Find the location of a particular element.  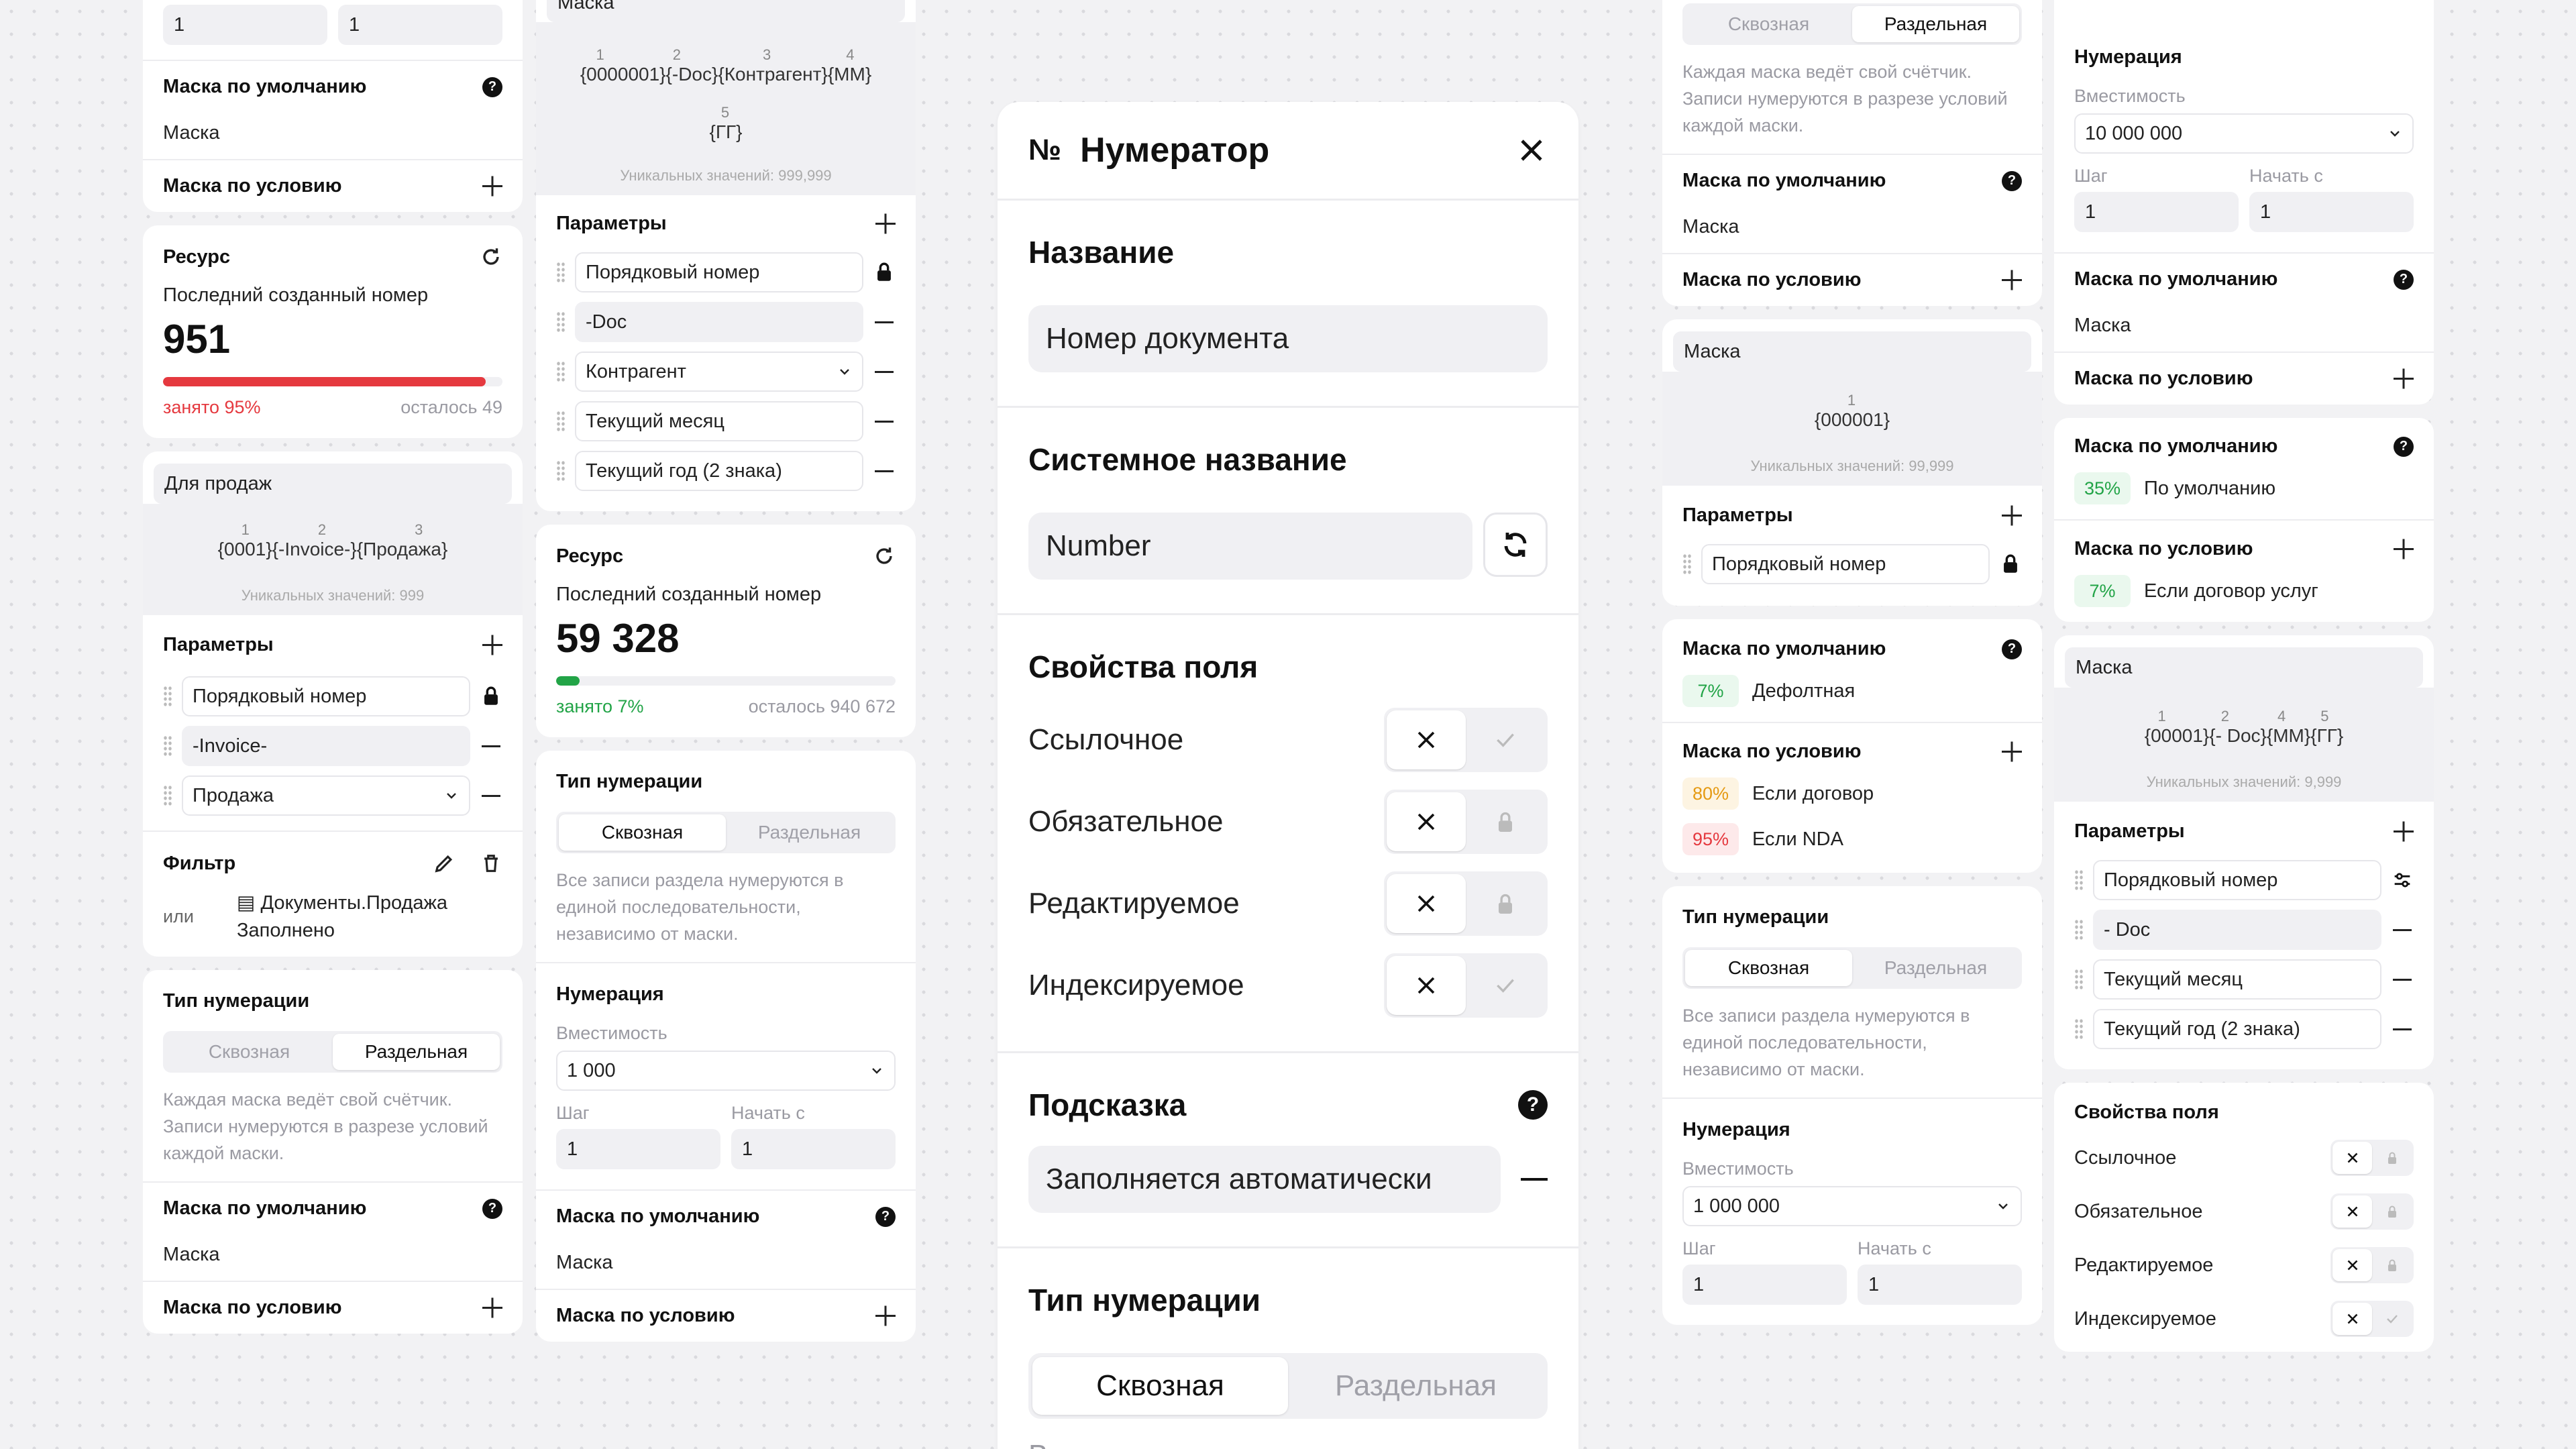

param-field: -Doc is located at coordinates (719, 322).